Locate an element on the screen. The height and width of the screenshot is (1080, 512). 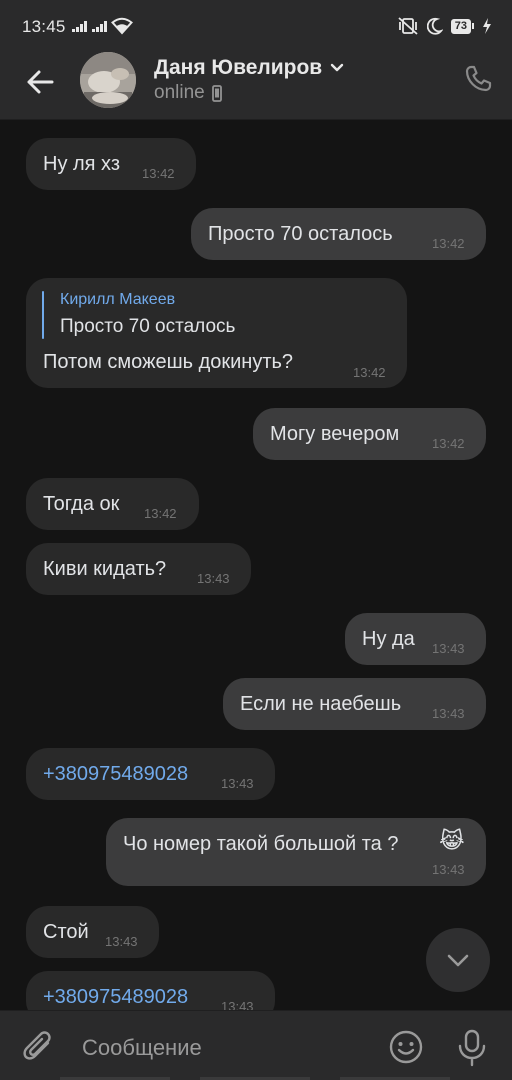
paperclip-icon is located at coordinates (39, 1047).